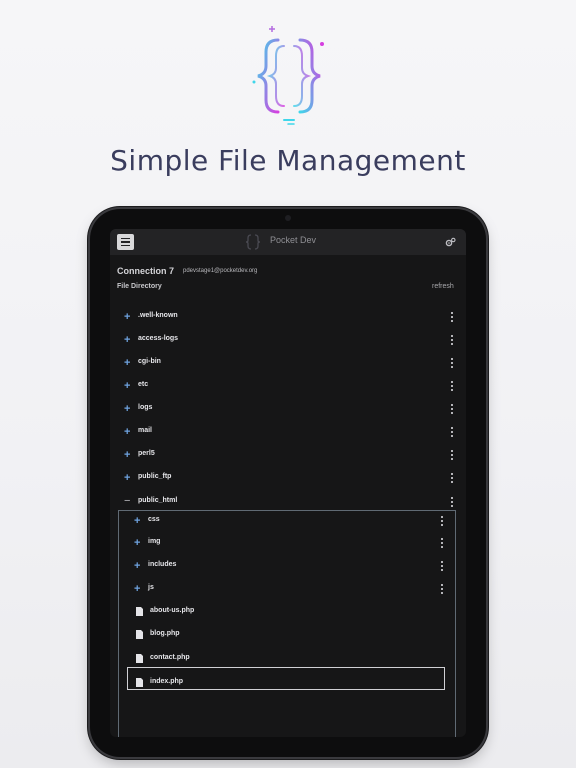  Describe the element at coordinates (443, 286) in the screenshot. I see `refresh-link: refresh` at that location.